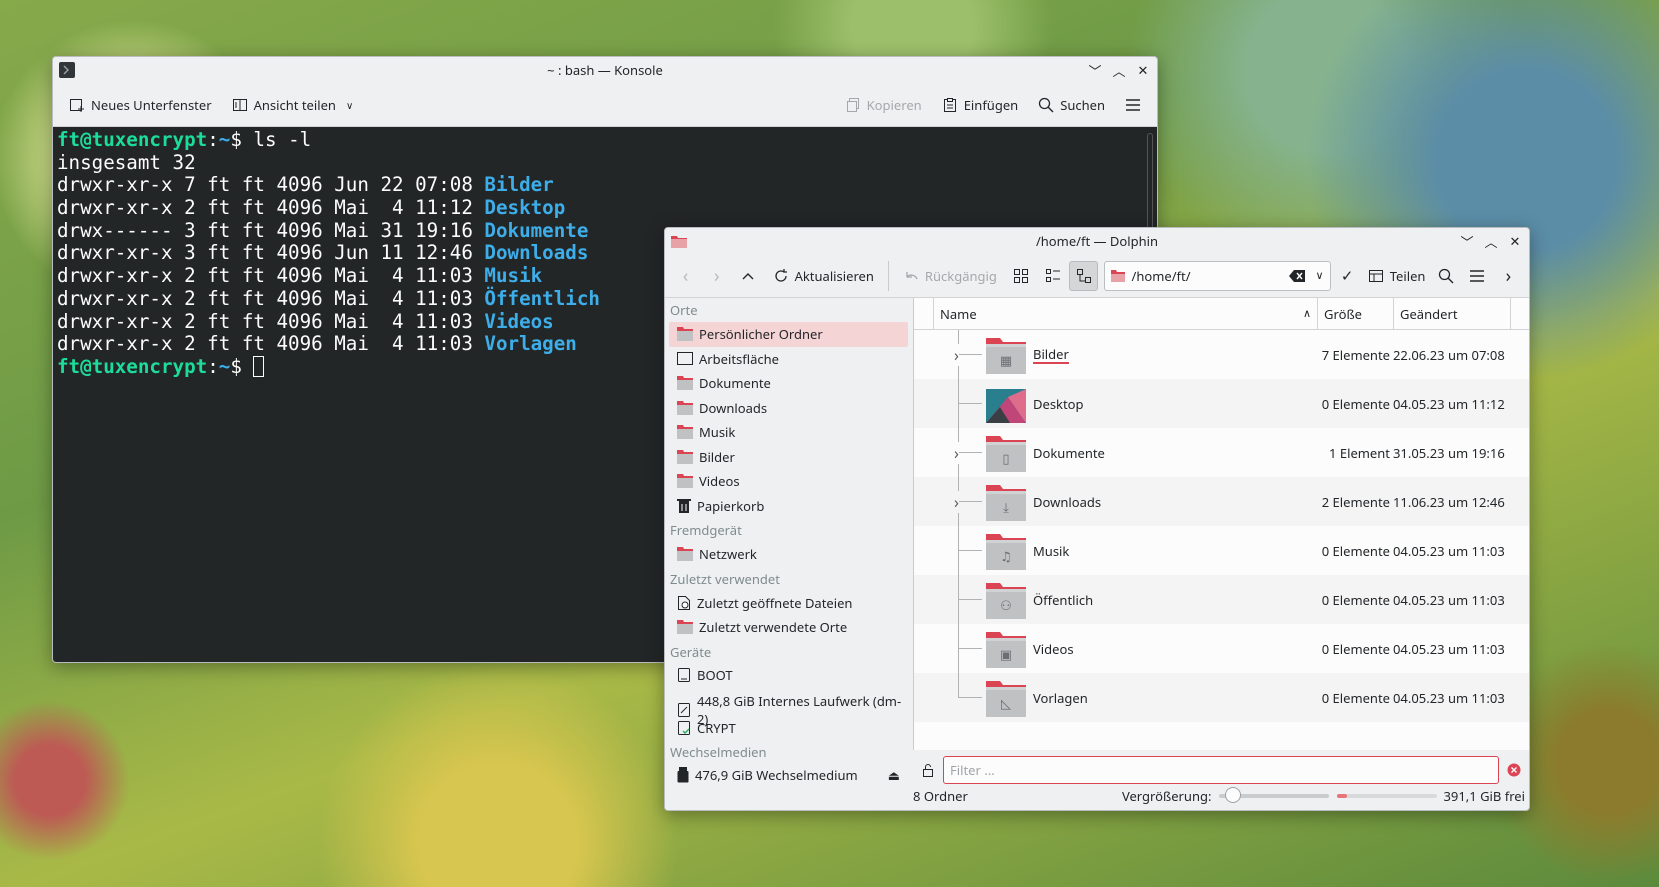  Describe the element at coordinates (1063, 600) in the screenshot. I see `file-name: Öffentlich` at that location.